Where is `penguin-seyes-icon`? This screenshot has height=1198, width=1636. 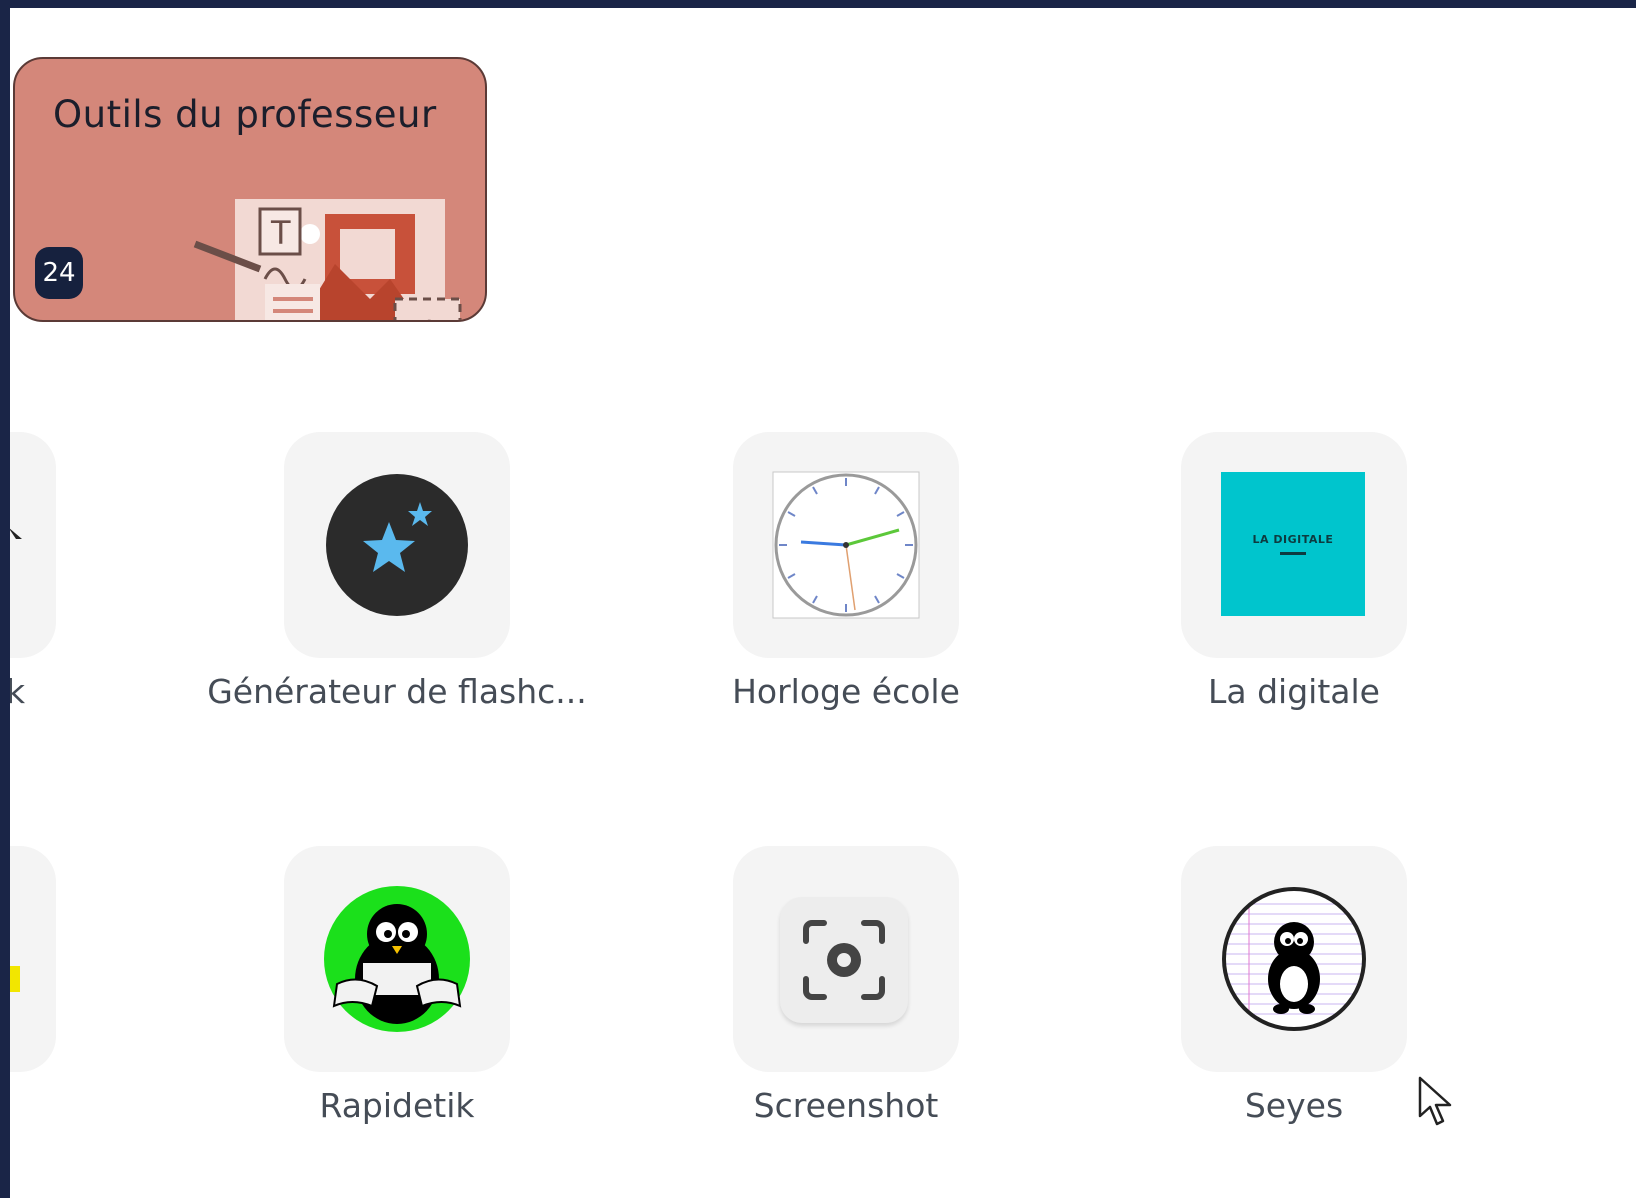 penguin-seyes-icon is located at coordinates (1294, 959).